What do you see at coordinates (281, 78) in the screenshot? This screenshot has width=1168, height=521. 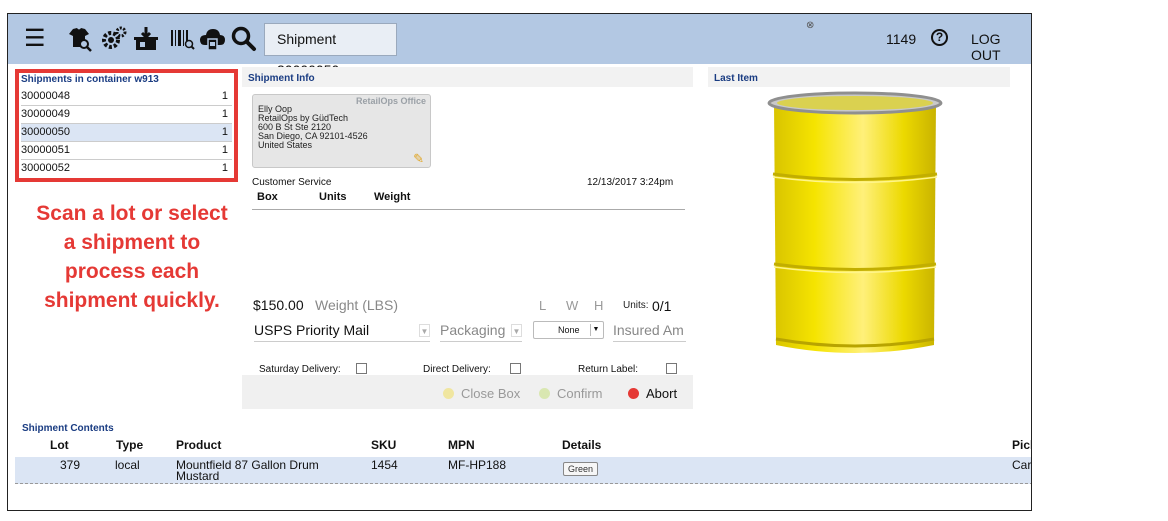 I see `shipment-info-title: Shipment Info` at bounding box center [281, 78].